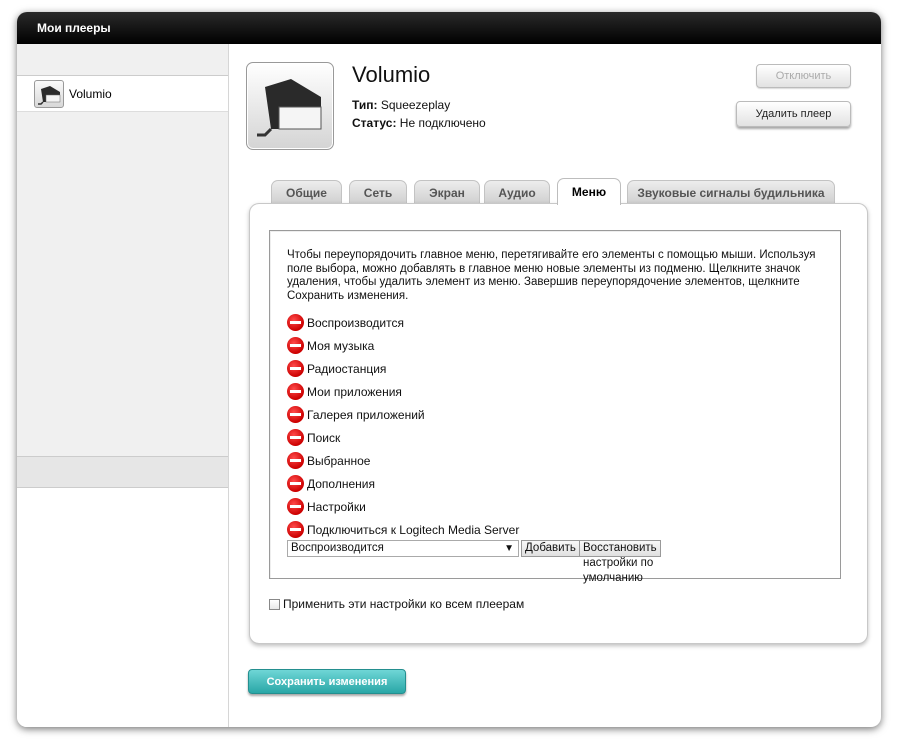  Describe the element at coordinates (324, 437) in the screenshot. I see `menu-item-label: Поиск` at that location.